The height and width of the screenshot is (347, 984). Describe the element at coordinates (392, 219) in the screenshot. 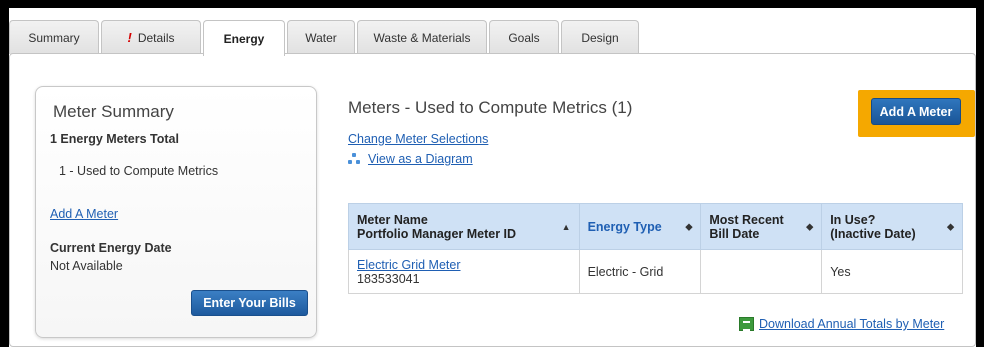

I see `col-label: Meter Name` at that location.